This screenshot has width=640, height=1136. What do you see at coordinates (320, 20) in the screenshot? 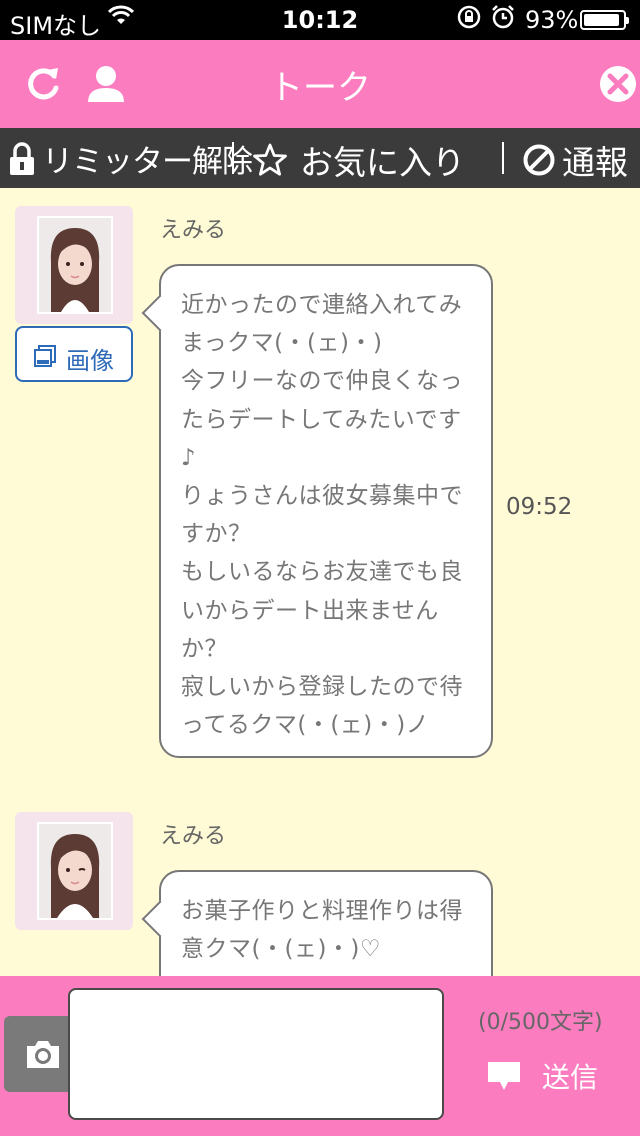
I see `status-bar: SIMなし 10:12 93%` at bounding box center [320, 20].